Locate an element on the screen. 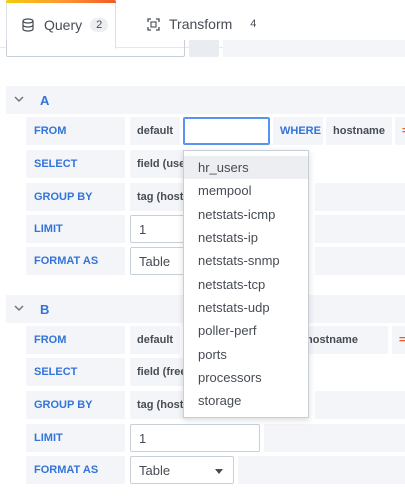  dropdown-option: netstats-tcp is located at coordinates (246, 283).